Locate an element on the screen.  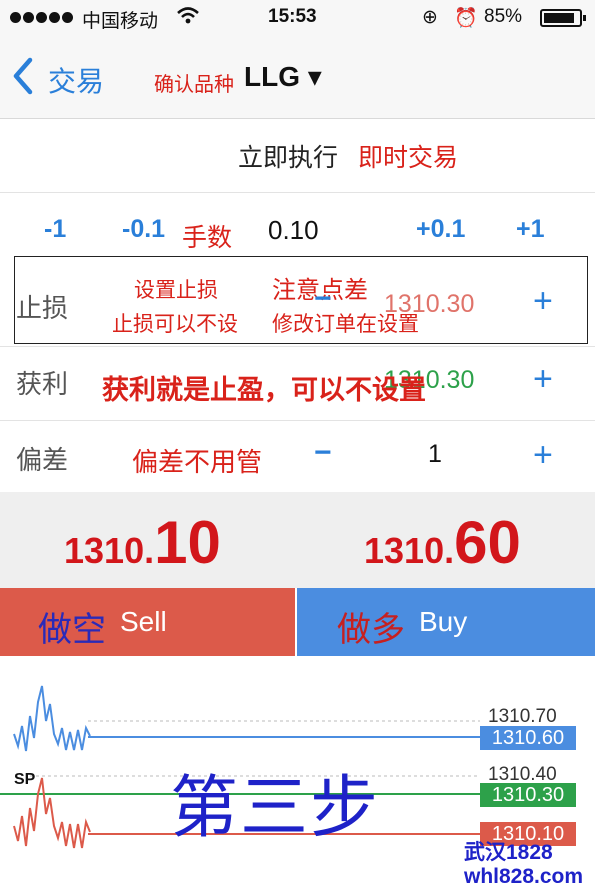
back-chevron-icon is located at coordinates (23, 80).